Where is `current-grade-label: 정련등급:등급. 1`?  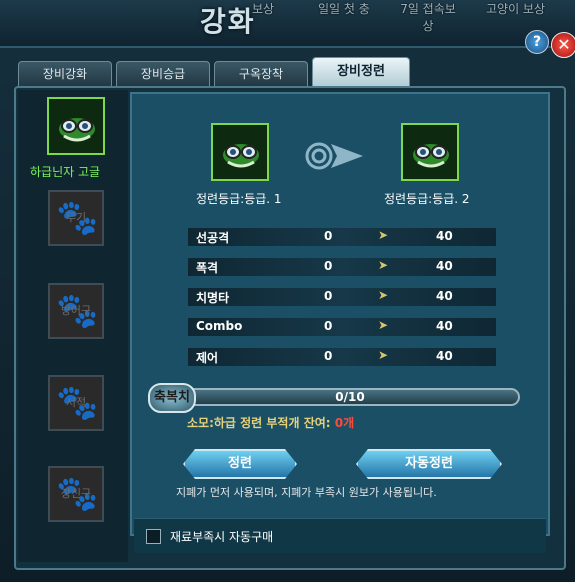 current-grade-label: 정련등급:등급. 1 is located at coordinates (239, 199).